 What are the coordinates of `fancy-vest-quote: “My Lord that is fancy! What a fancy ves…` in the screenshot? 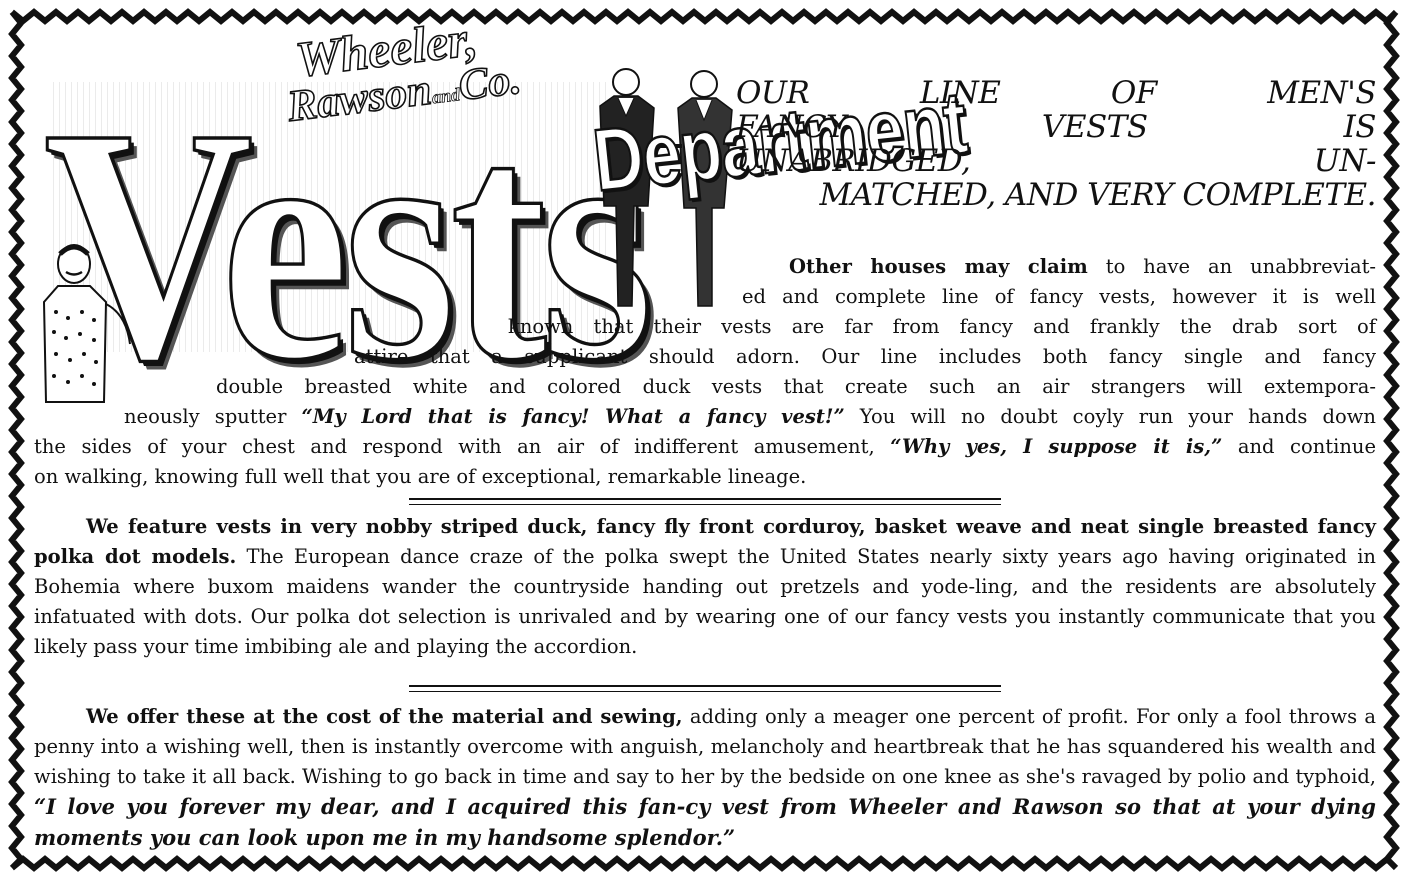 It's located at (573, 416).